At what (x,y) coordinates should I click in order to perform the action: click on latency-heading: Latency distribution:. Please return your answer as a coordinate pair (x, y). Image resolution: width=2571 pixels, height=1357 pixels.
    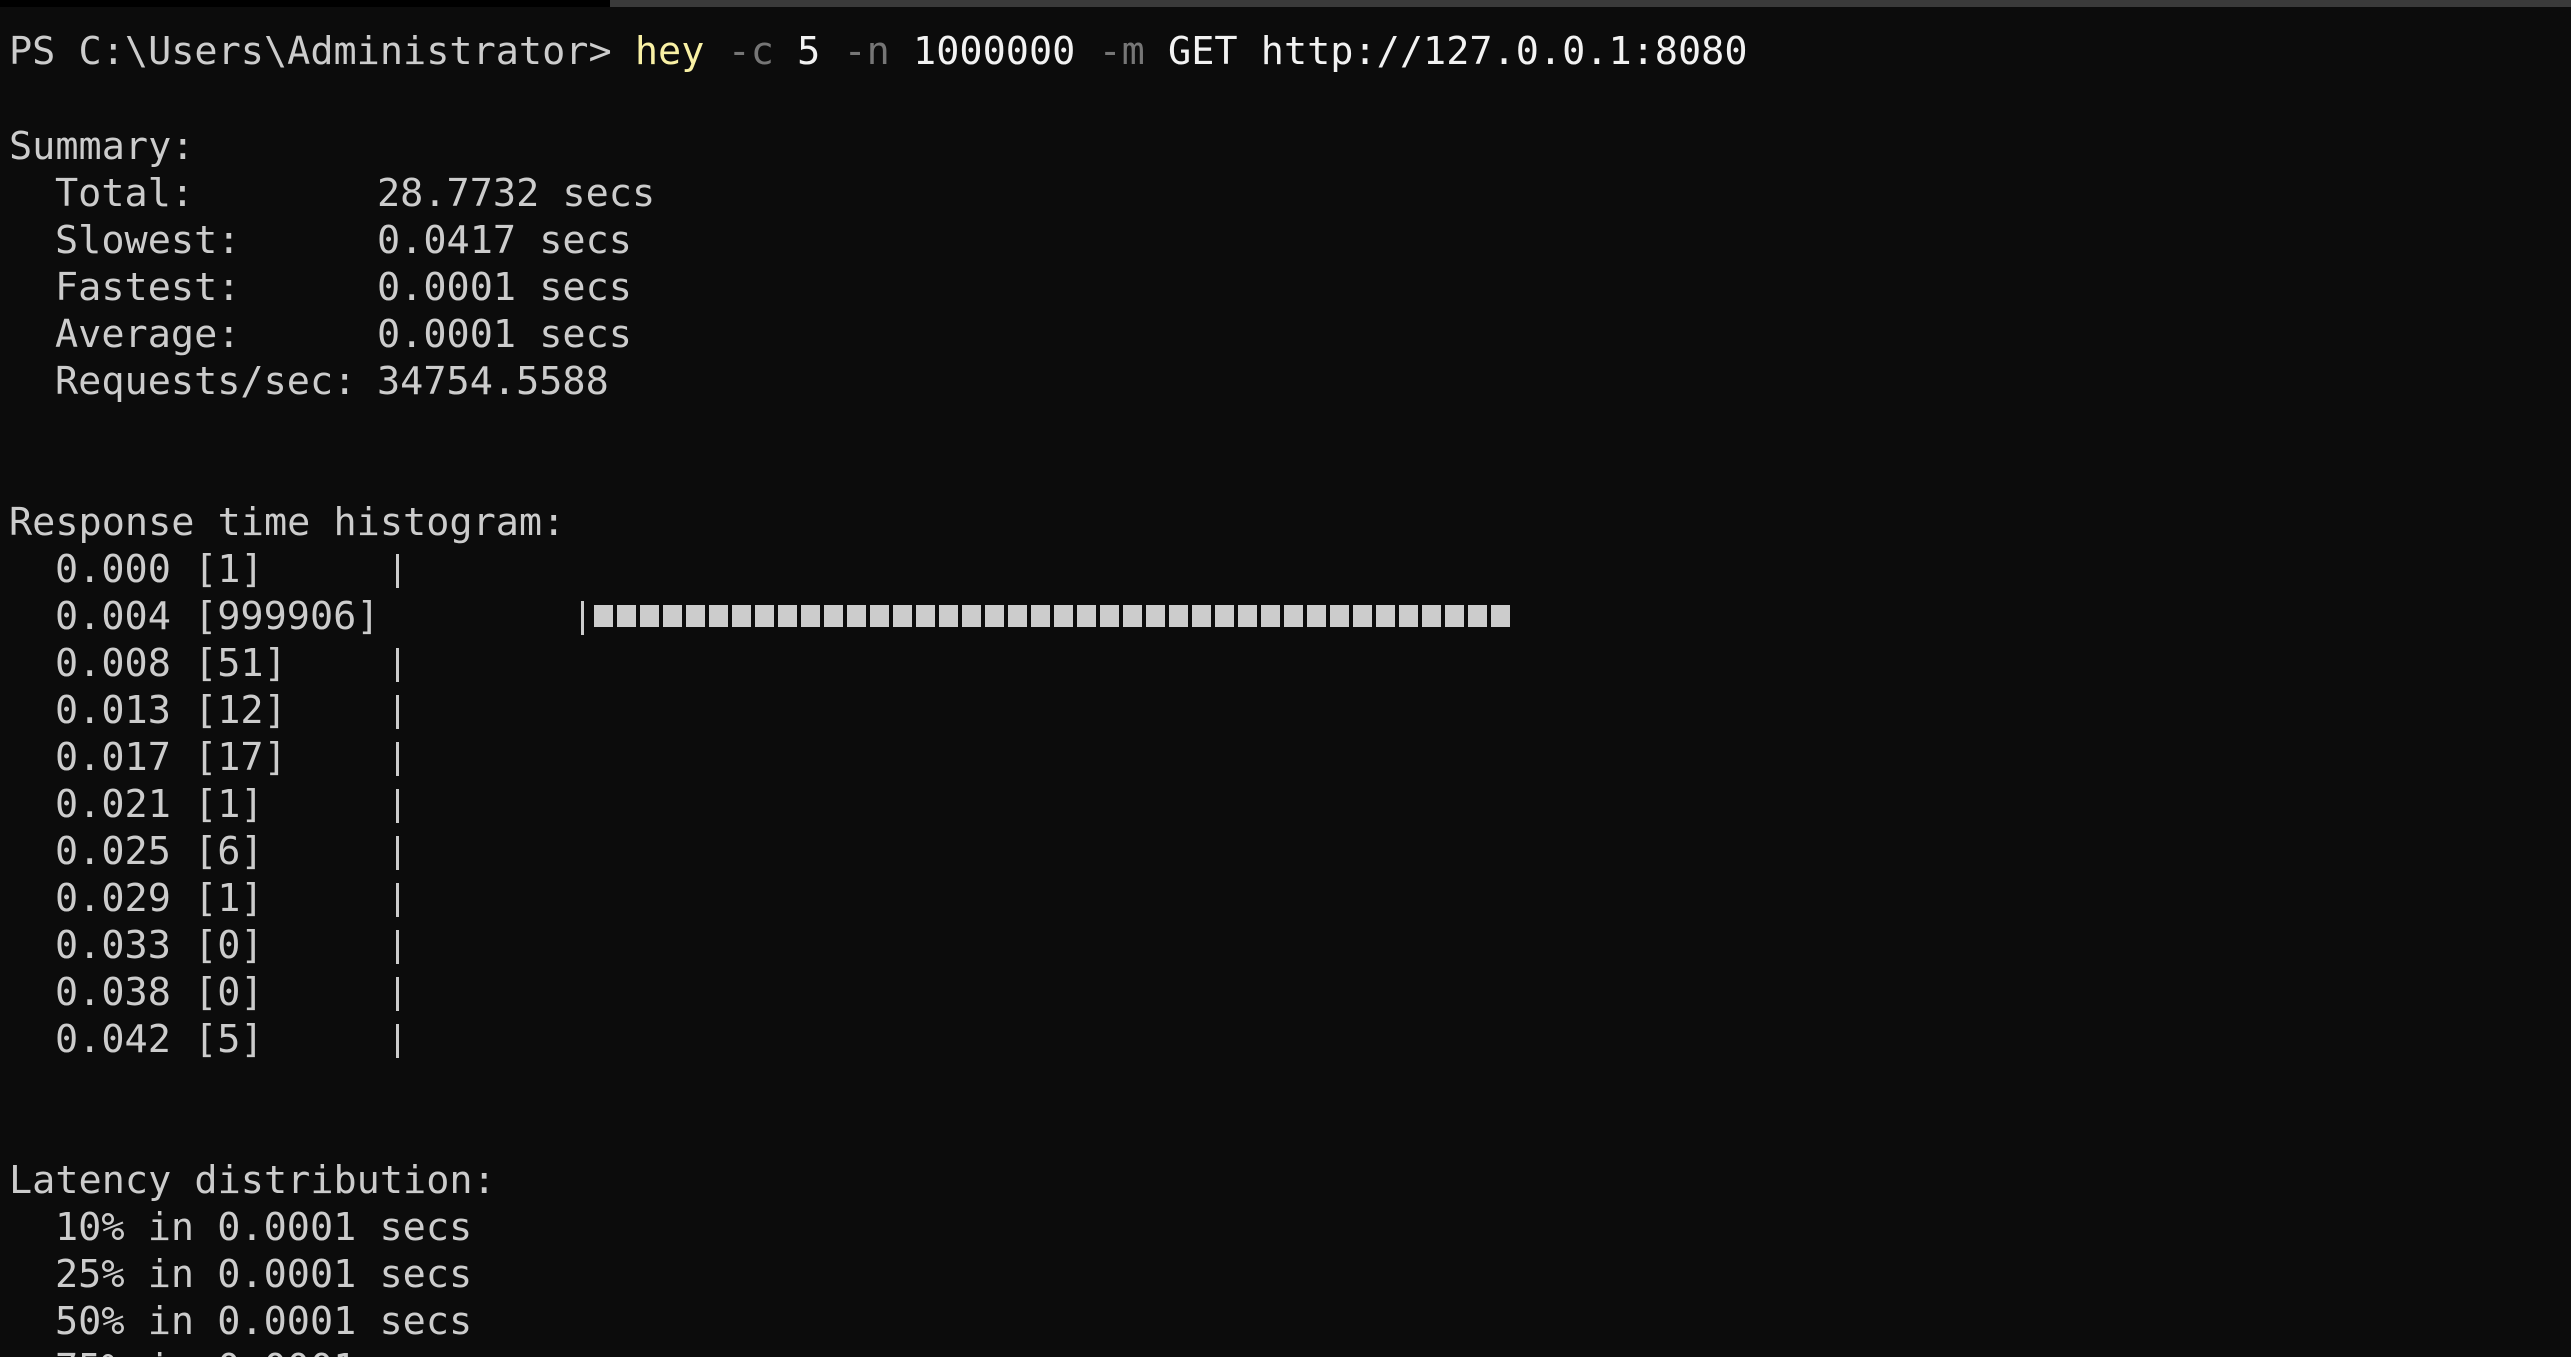
    Looking at the image, I should click on (252, 1180).